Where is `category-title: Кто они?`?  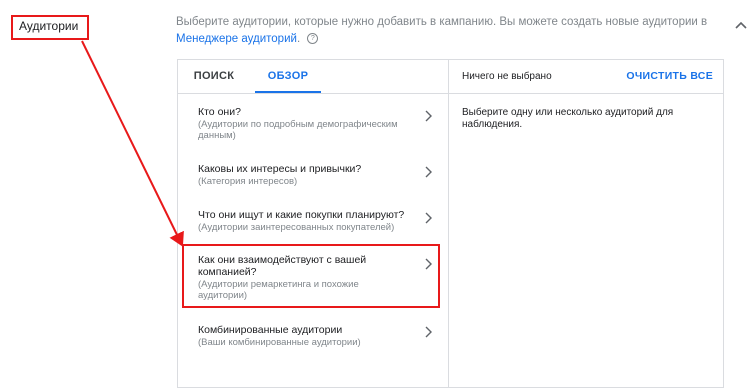
category-title: Кто они? is located at coordinates (219, 112).